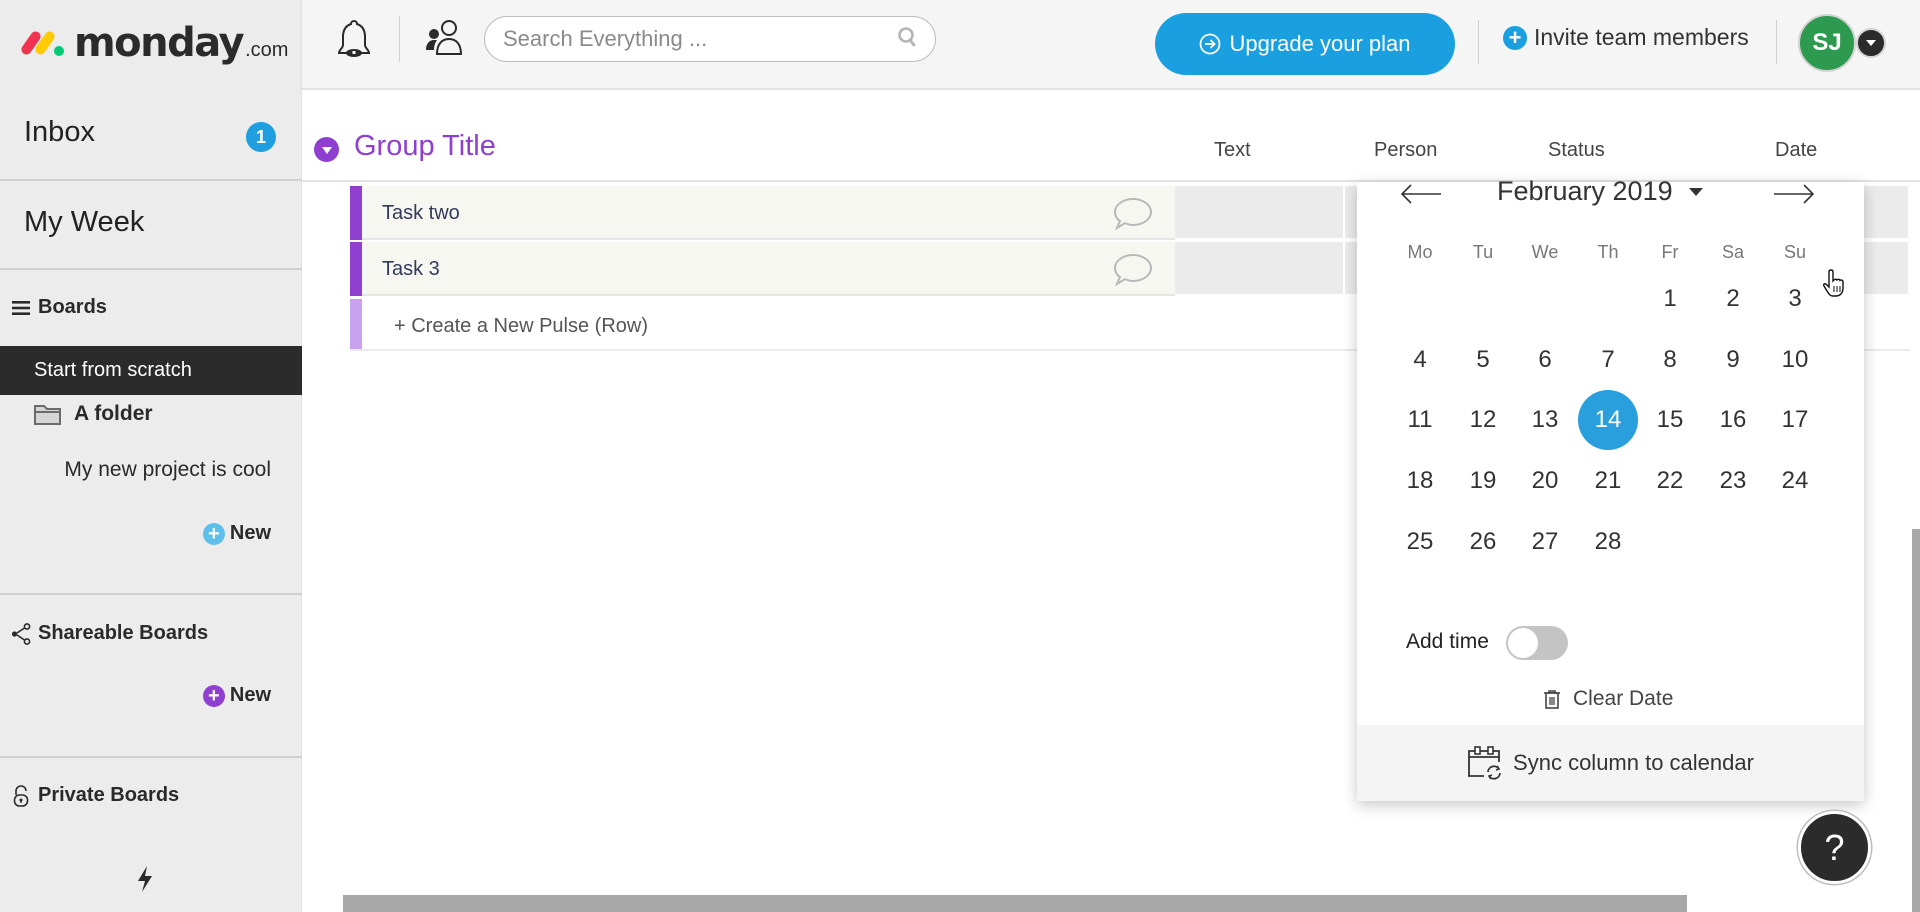  What do you see at coordinates (1608, 481) in the screenshot?
I see `calendar-day: 21` at bounding box center [1608, 481].